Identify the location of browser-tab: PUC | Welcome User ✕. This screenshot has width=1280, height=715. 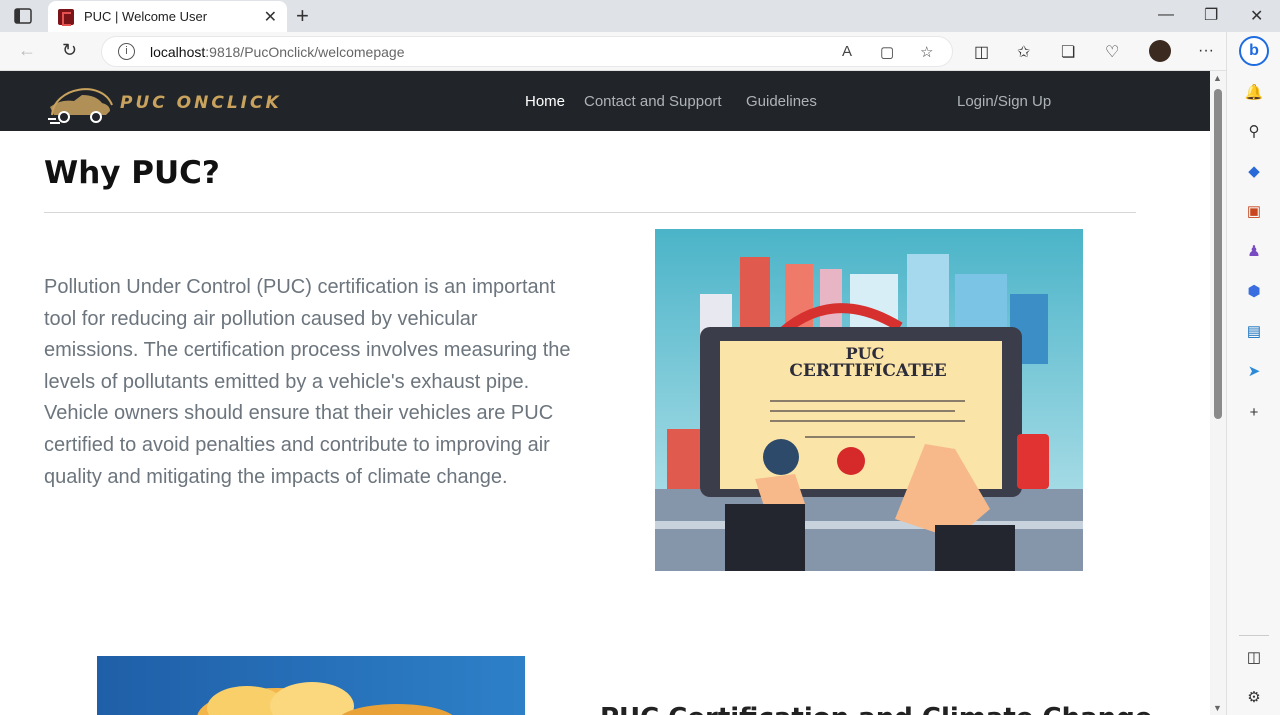
(167, 16).